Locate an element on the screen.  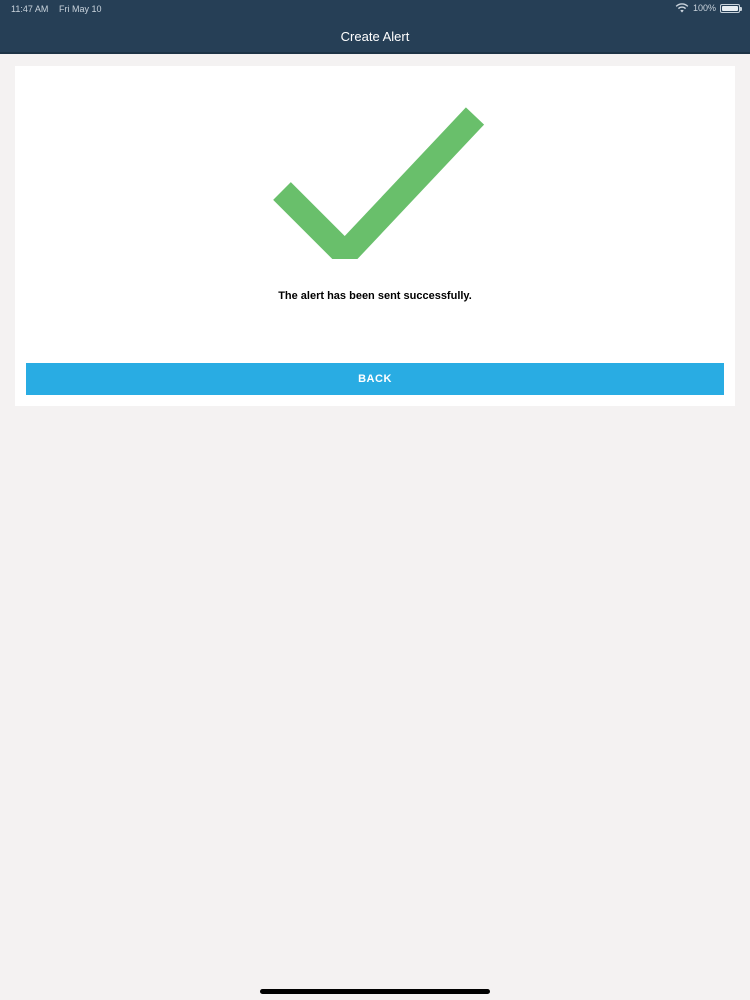
battery-level is located at coordinates (730, 8).